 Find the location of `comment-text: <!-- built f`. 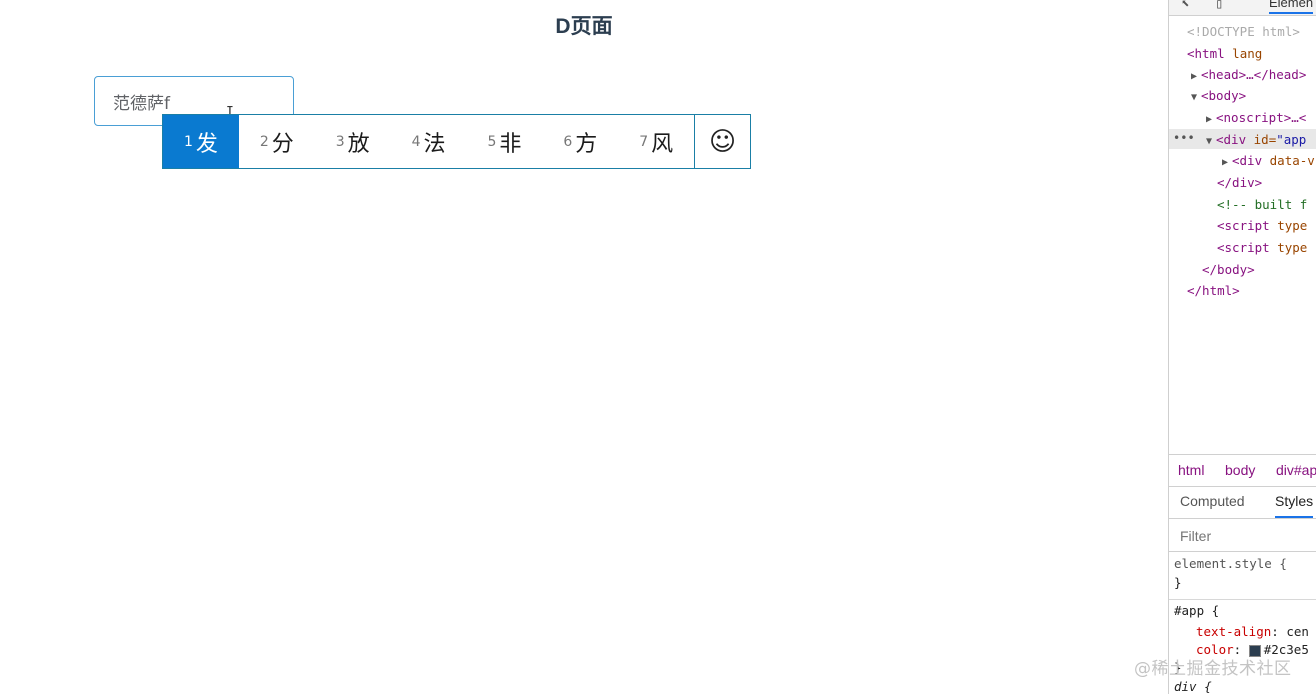

comment-text: <!-- built f is located at coordinates (1262, 204).